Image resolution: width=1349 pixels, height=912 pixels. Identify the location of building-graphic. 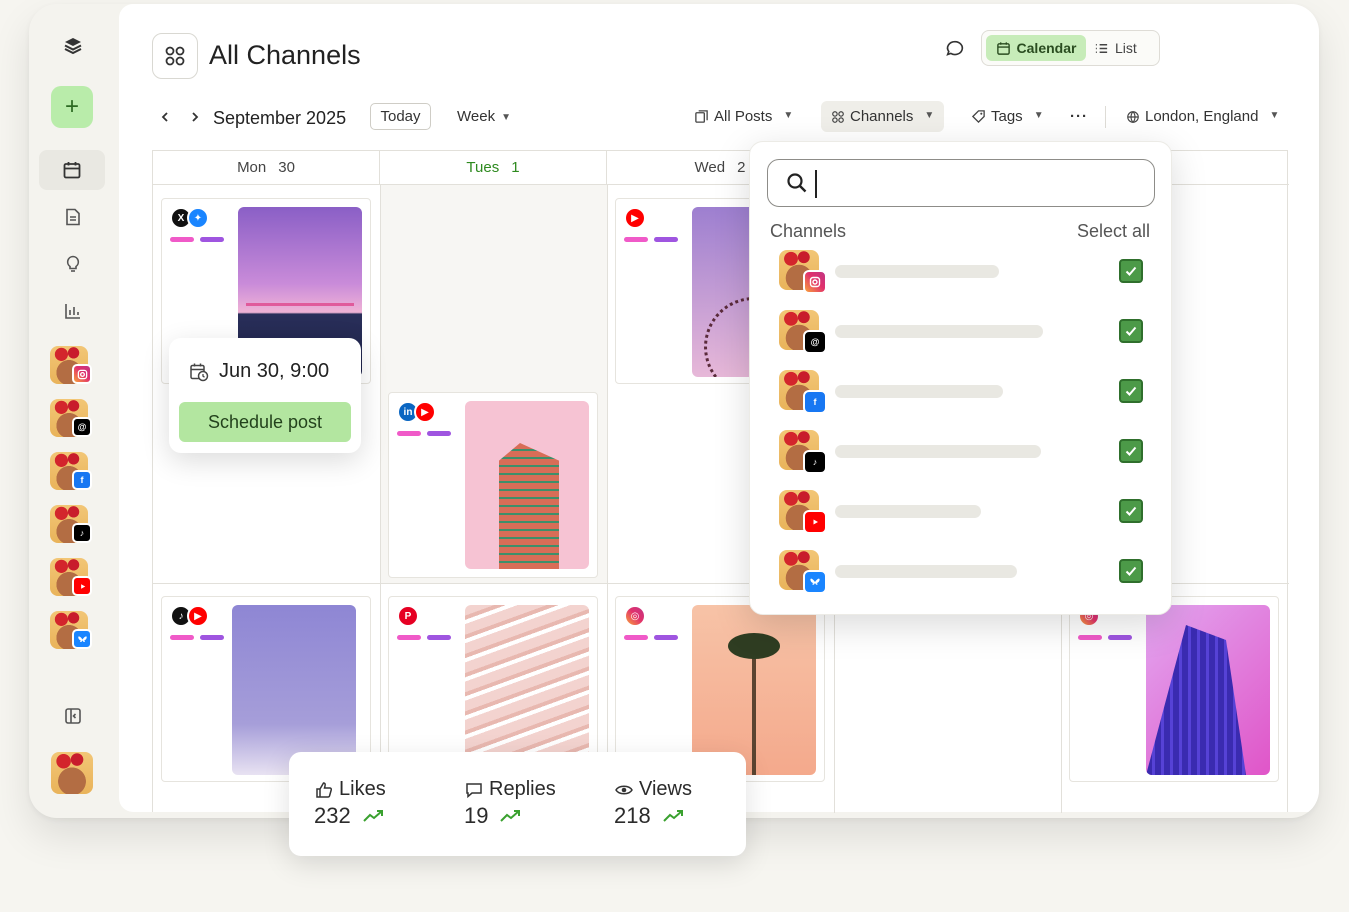
(529, 506).